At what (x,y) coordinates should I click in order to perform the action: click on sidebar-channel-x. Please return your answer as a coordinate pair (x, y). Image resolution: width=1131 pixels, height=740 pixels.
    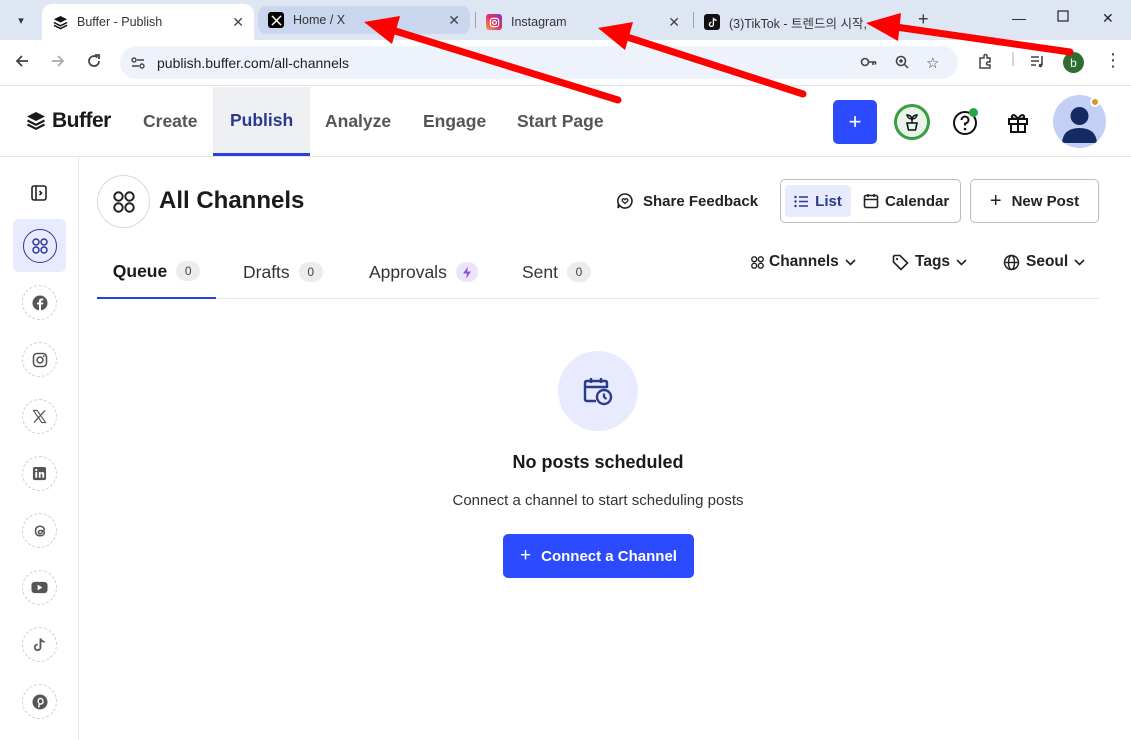
    Looking at the image, I should click on (39, 416).